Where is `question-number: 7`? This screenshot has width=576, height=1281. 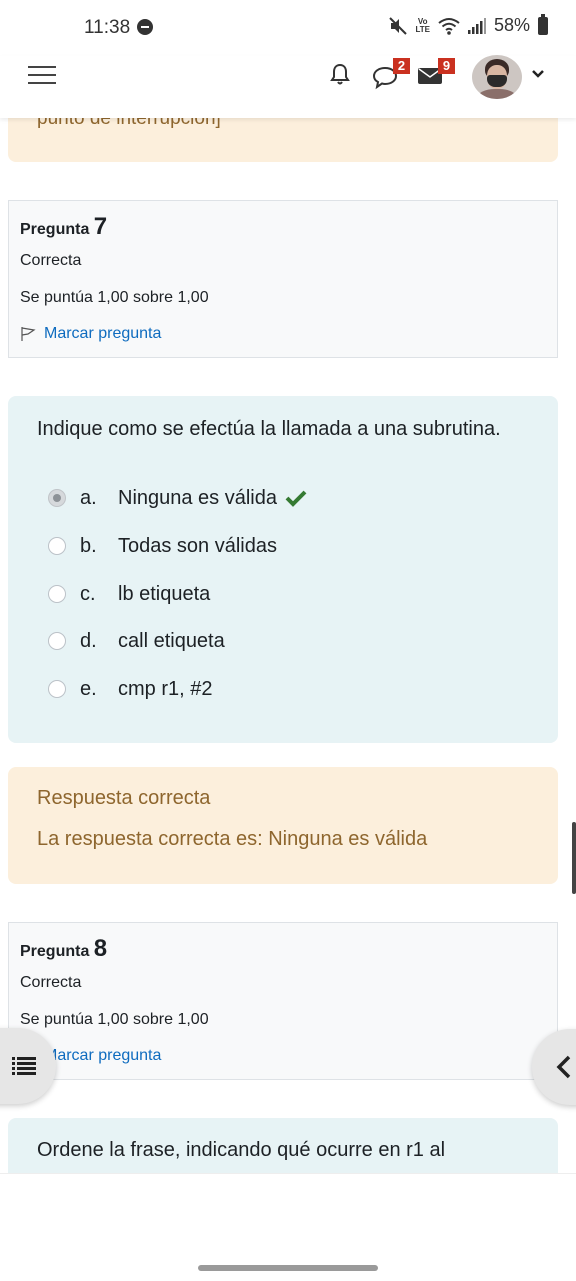
question-number: 7 is located at coordinates (100, 226).